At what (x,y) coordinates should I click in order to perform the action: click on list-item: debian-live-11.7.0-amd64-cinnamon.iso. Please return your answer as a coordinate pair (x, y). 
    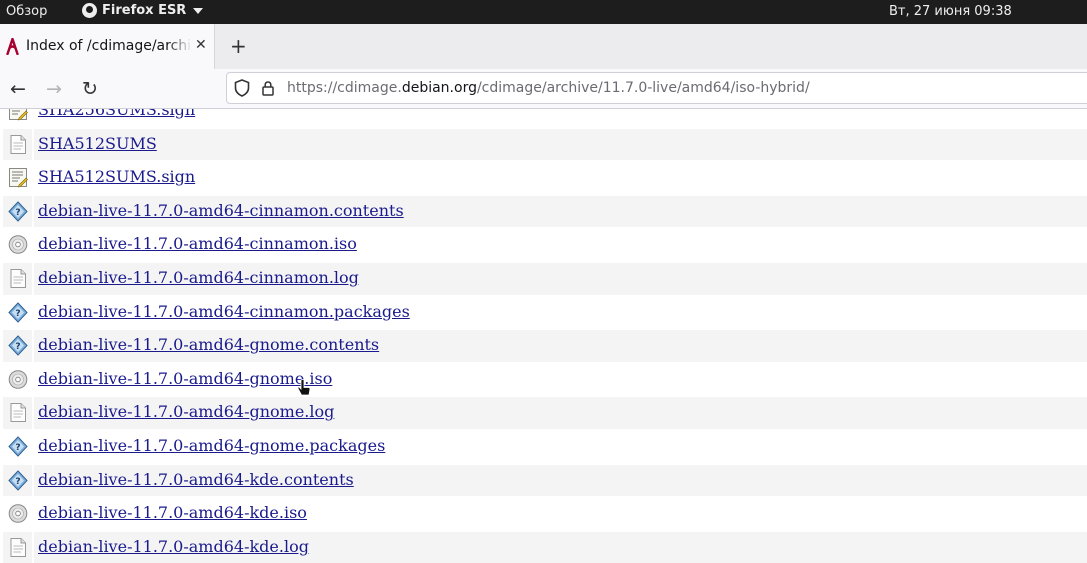
    Looking at the image, I should click on (543, 245).